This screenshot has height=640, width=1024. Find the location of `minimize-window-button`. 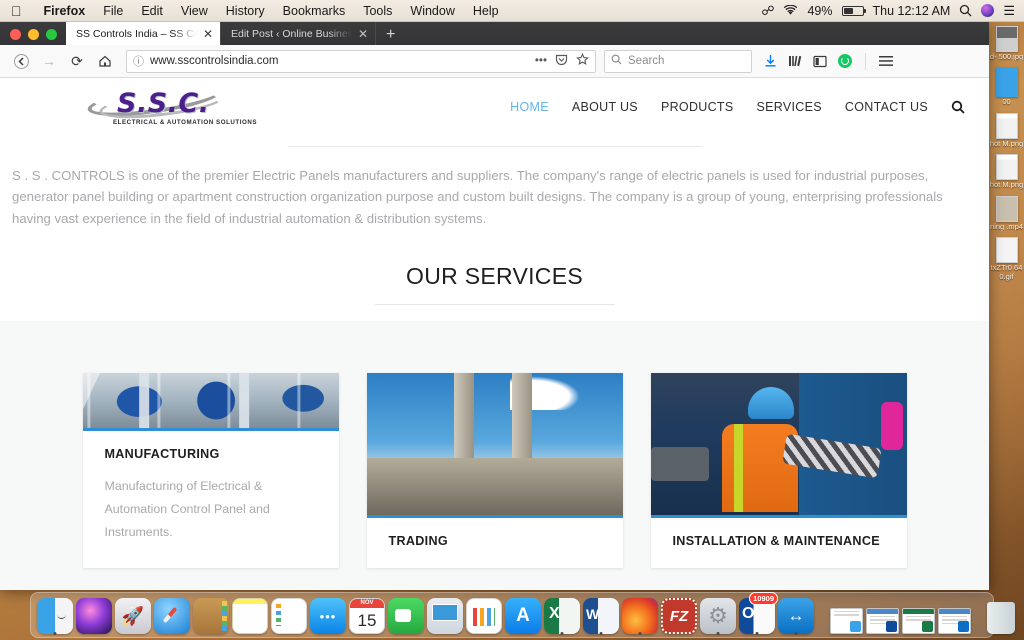

minimize-window-button is located at coordinates (33, 34).